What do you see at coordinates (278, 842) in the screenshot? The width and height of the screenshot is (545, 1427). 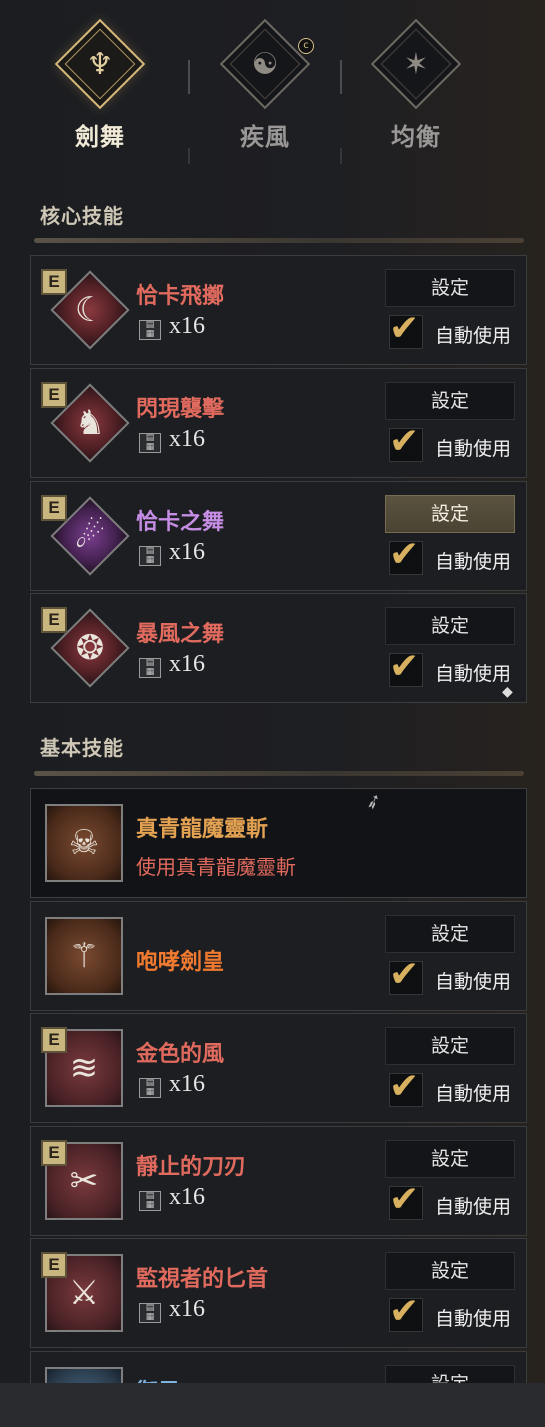 I see `skill-card: ☠ 真青龍魔靈斬 使用真青龍魔靈斬 ➶` at bounding box center [278, 842].